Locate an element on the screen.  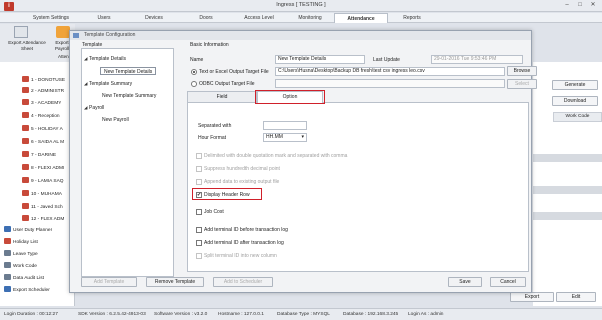
hour-format-select: HH.MM ▾ is located at coordinates (285, 137).